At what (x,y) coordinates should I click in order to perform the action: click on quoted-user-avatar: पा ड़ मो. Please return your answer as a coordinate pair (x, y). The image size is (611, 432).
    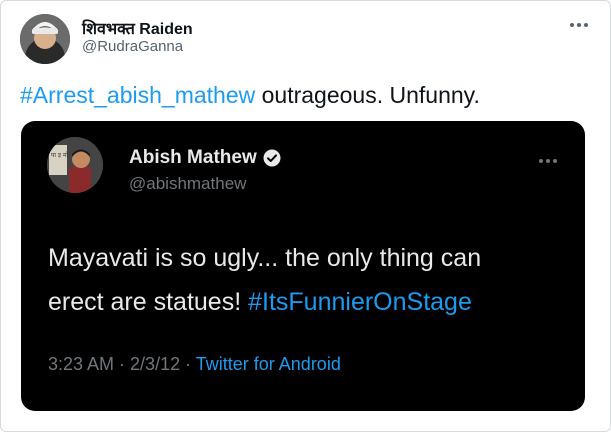
    Looking at the image, I should click on (75, 165).